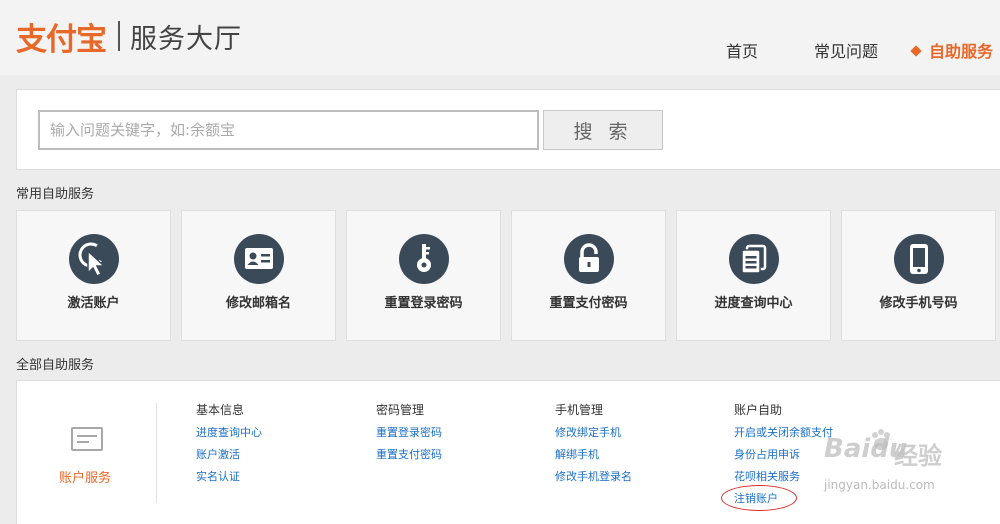  Describe the element at coordinates (593, 433) in the screenshot. I see `link-modify-bound-phone: 修改绑定手机` at that location.